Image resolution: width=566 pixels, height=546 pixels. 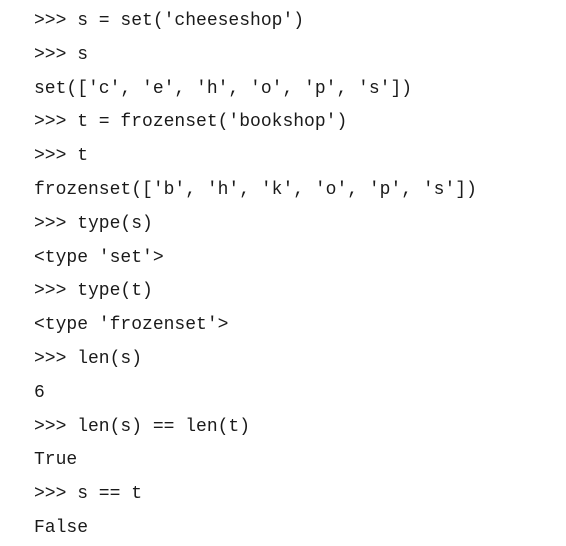 What do you see at coordinates (88, 358) in the screenshot?
I see `prompt-line: >>> len(s)` at bounding box center [88, 358].